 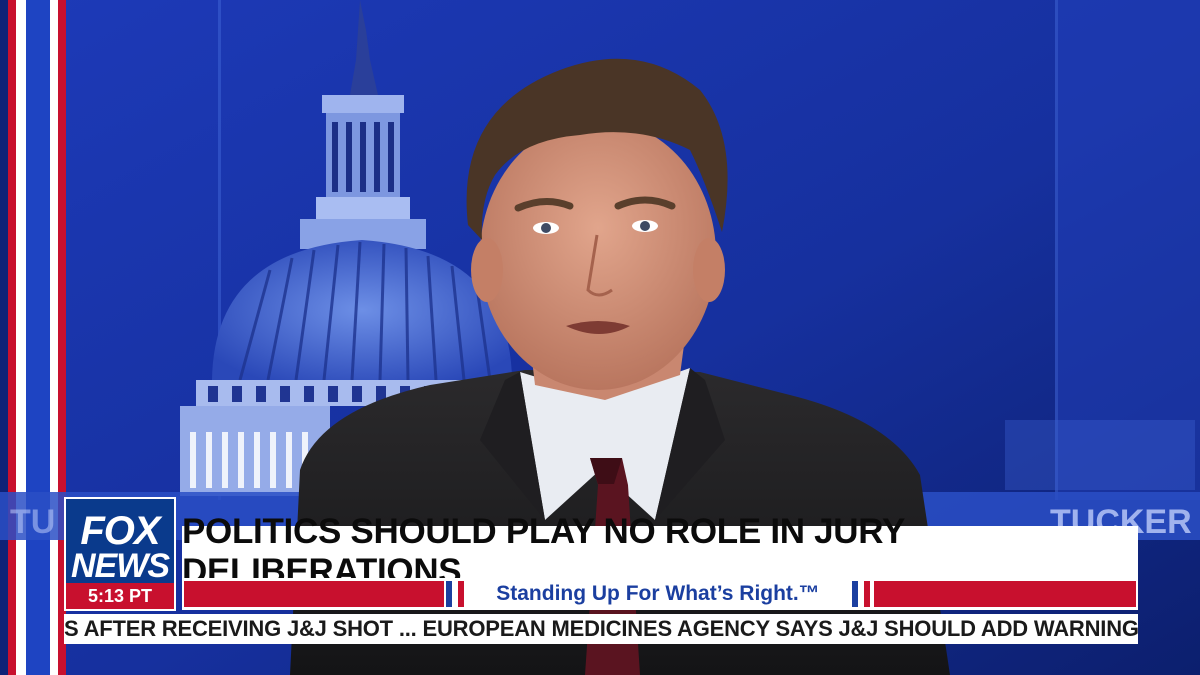 I want to click on wall-text-right: TUCKER, so click(x=1121, y=522).